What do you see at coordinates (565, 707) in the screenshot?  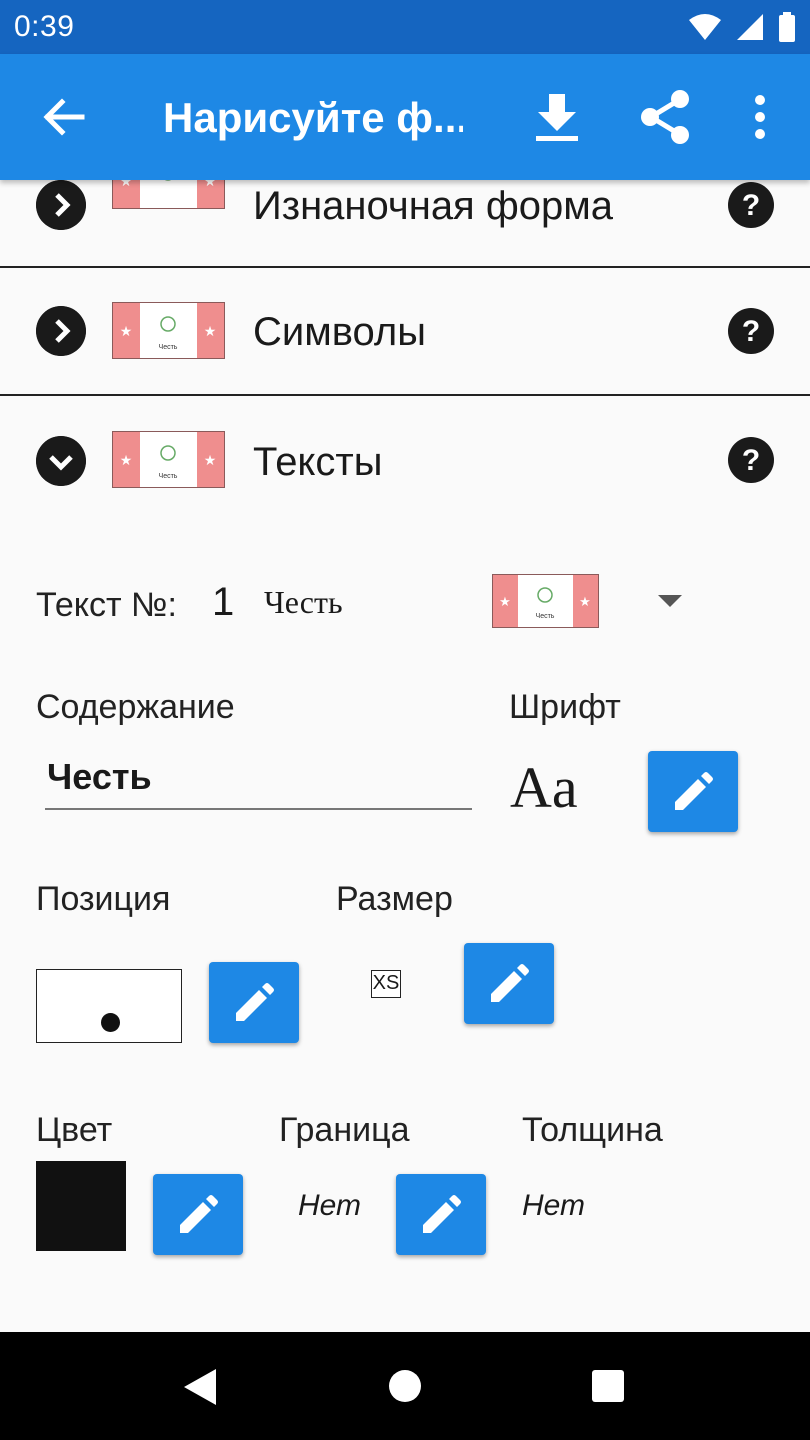 I see `font-label: Шрифт` at bounding box center [565, 707].